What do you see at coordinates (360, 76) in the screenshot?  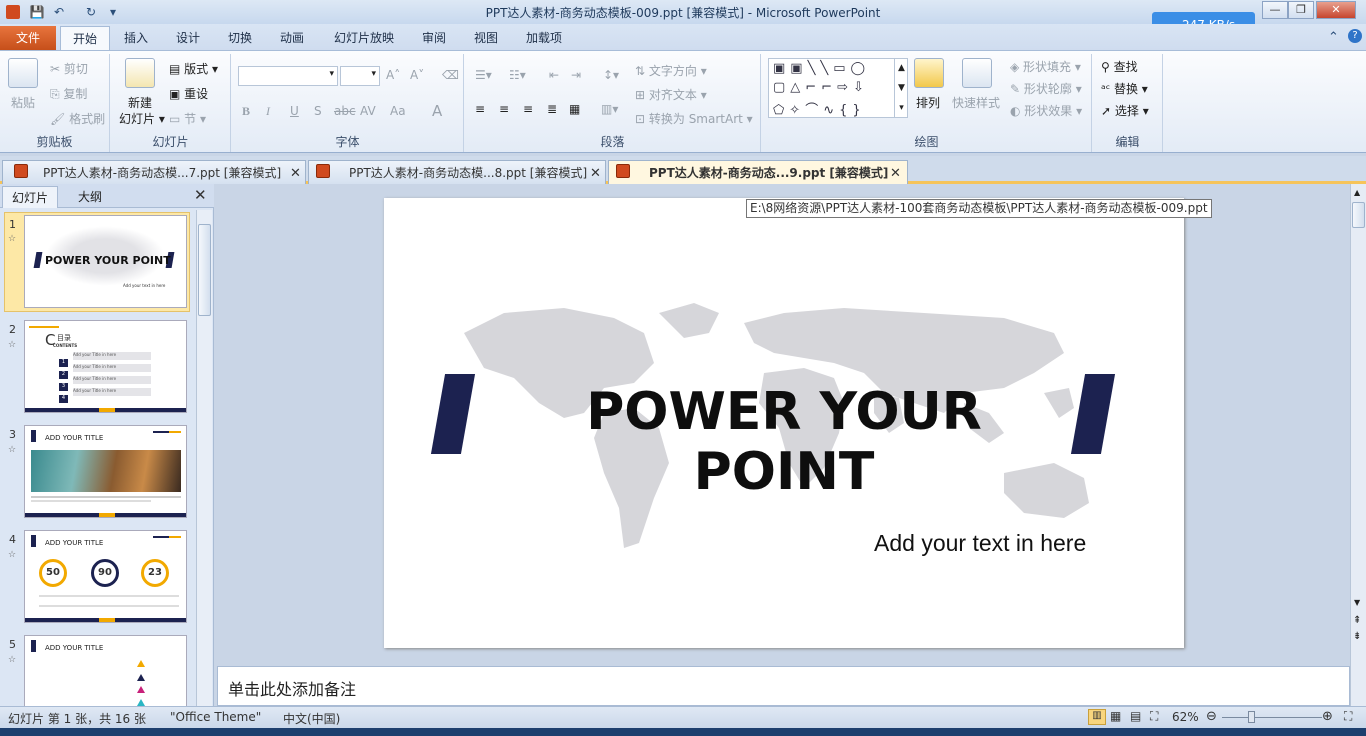 I see `font-size-combo: ▾` at bounding box center [360, 76].